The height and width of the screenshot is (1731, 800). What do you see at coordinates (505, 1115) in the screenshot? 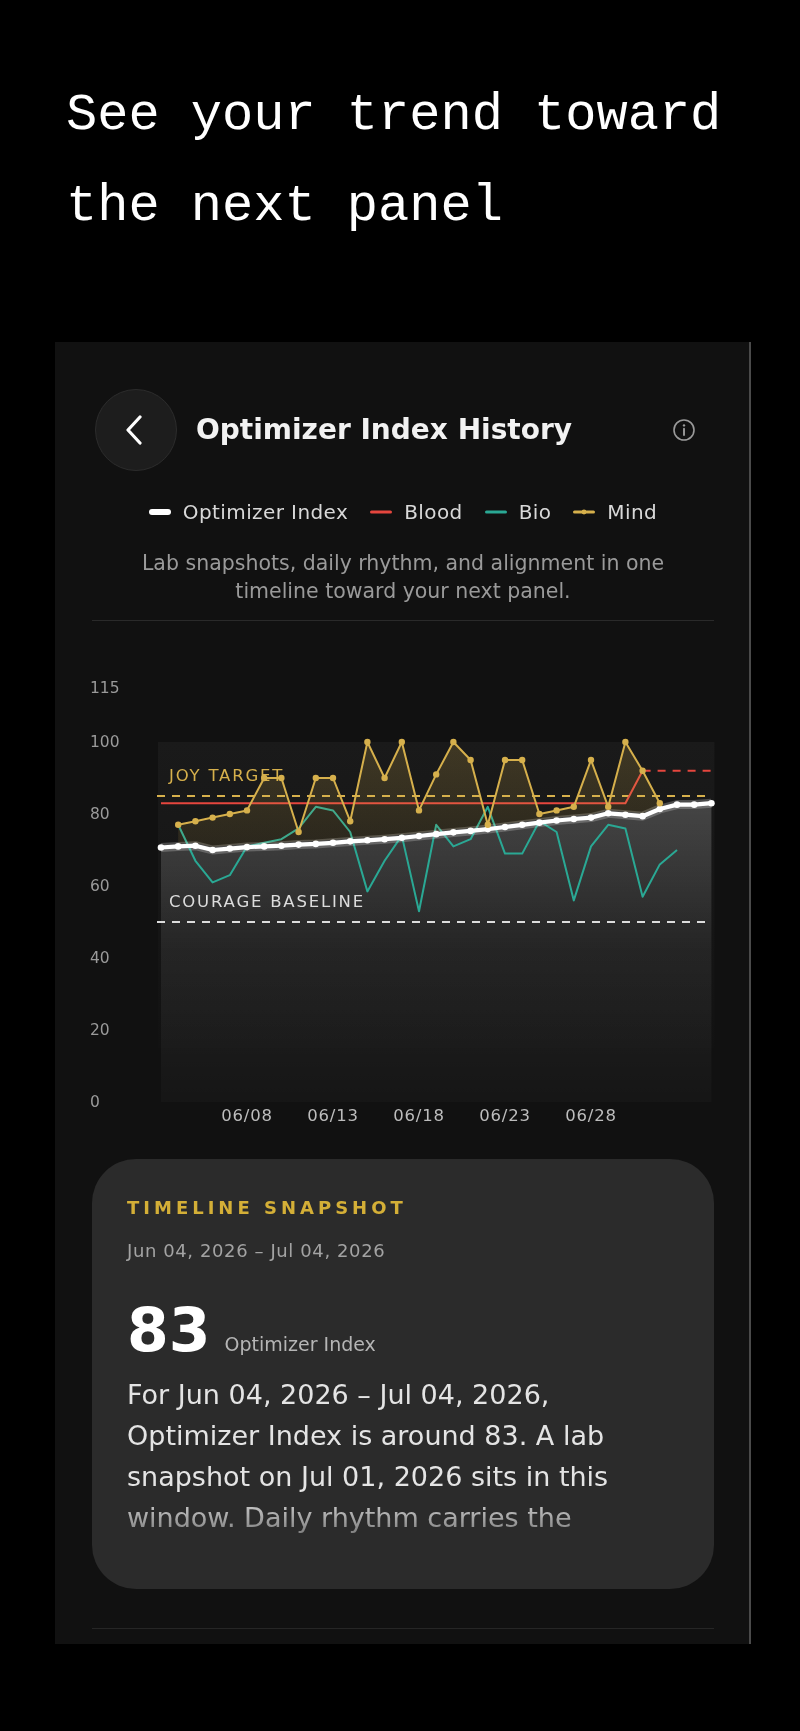
I see `x-axis-label: 06/23` at bounding box center [505, 1115].